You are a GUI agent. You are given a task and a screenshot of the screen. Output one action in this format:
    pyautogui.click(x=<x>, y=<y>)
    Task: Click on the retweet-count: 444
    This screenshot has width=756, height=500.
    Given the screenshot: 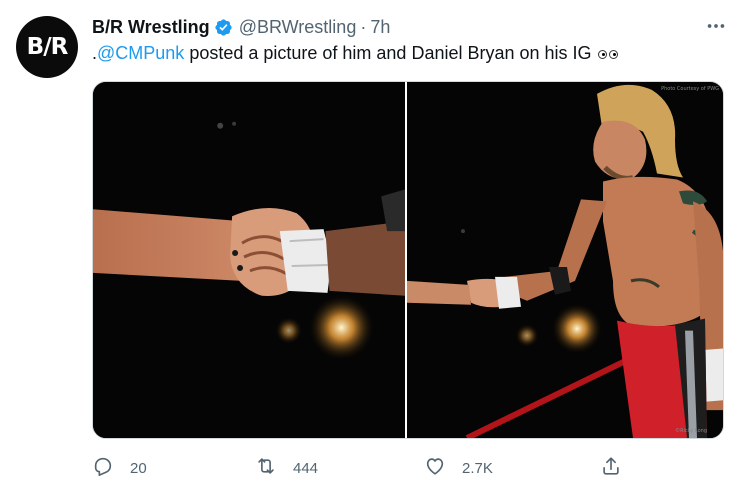 What is the action you would take?
    pyautogui.click(x=306, y=468)
    